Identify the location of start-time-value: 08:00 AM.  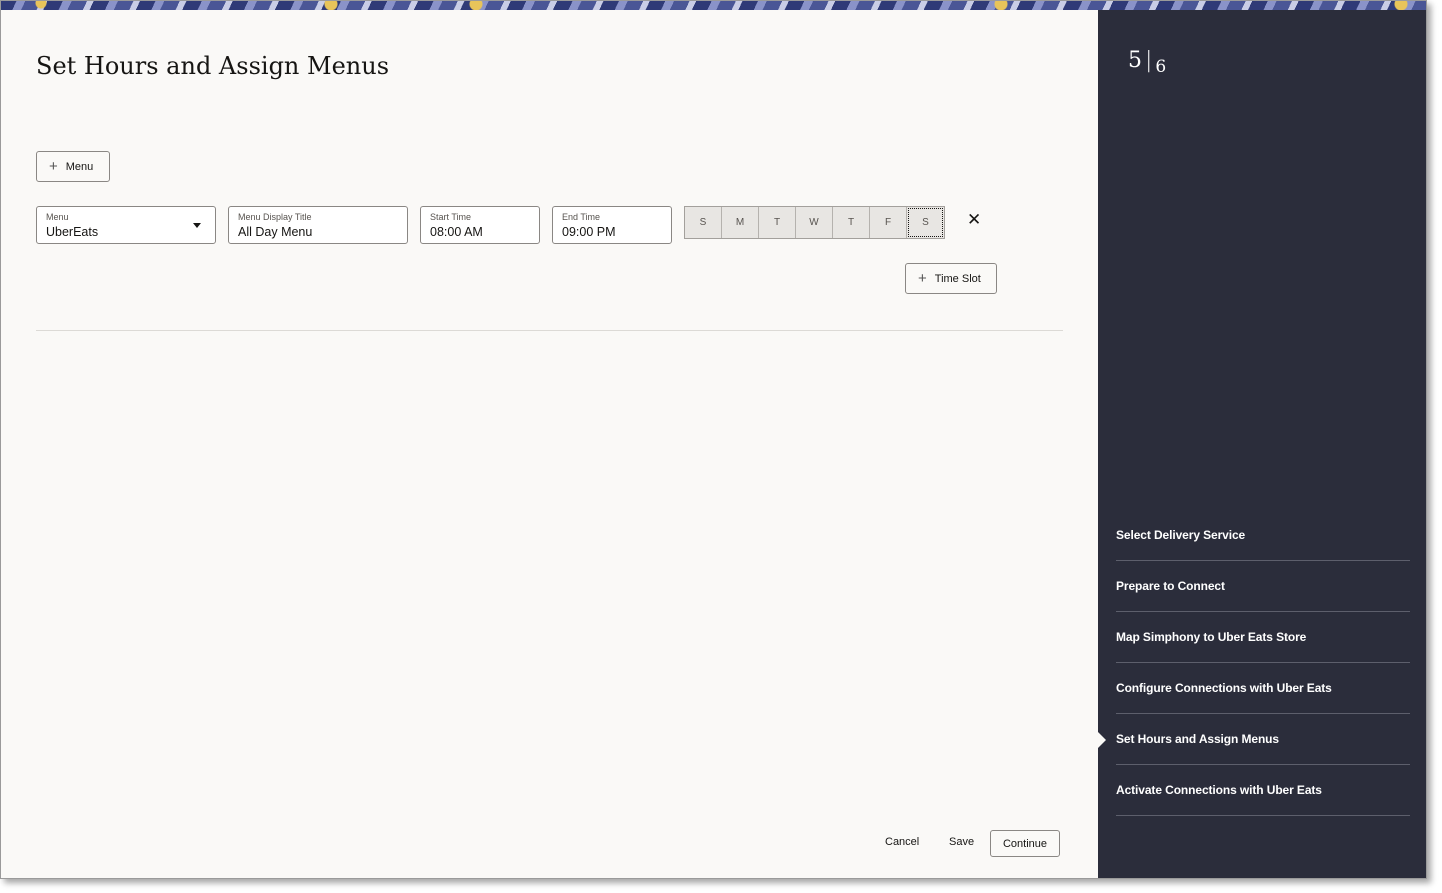
(456, 232).